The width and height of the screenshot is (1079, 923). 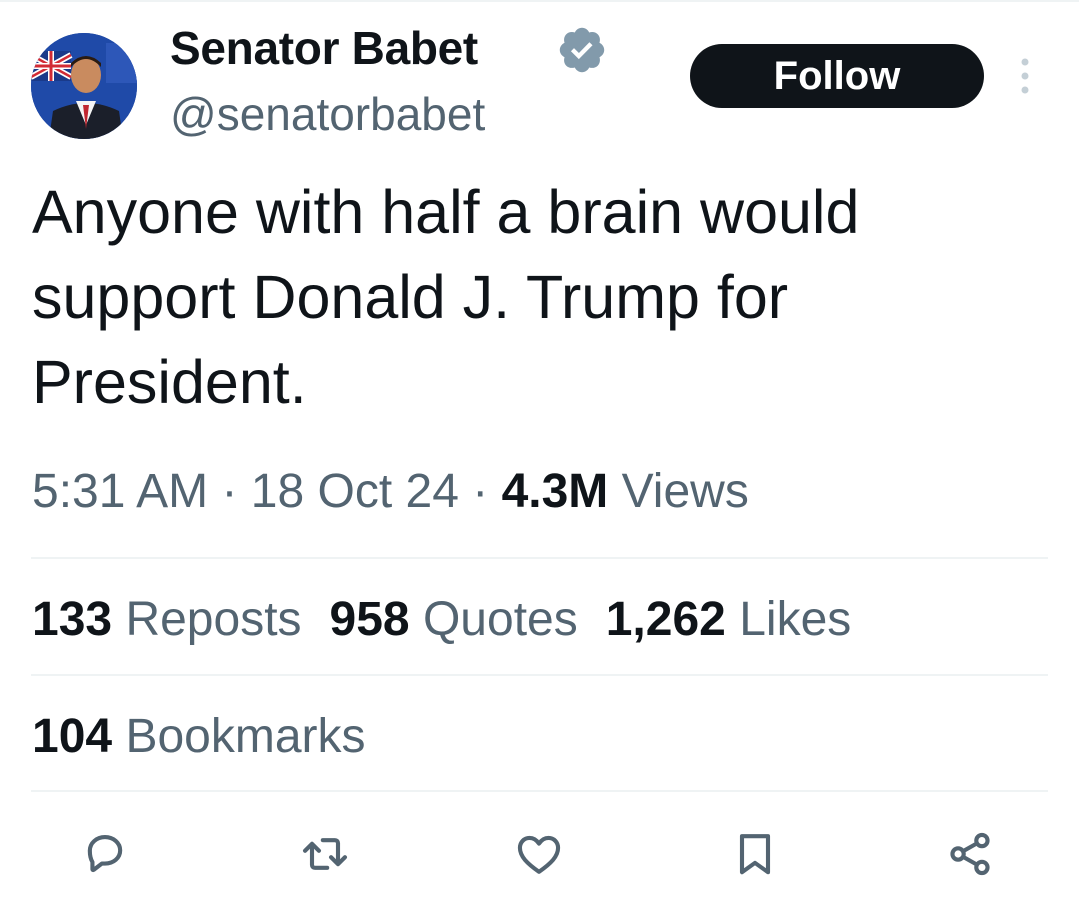 I want to click on reposts-label: Reposts, so click(x=213, y=619).